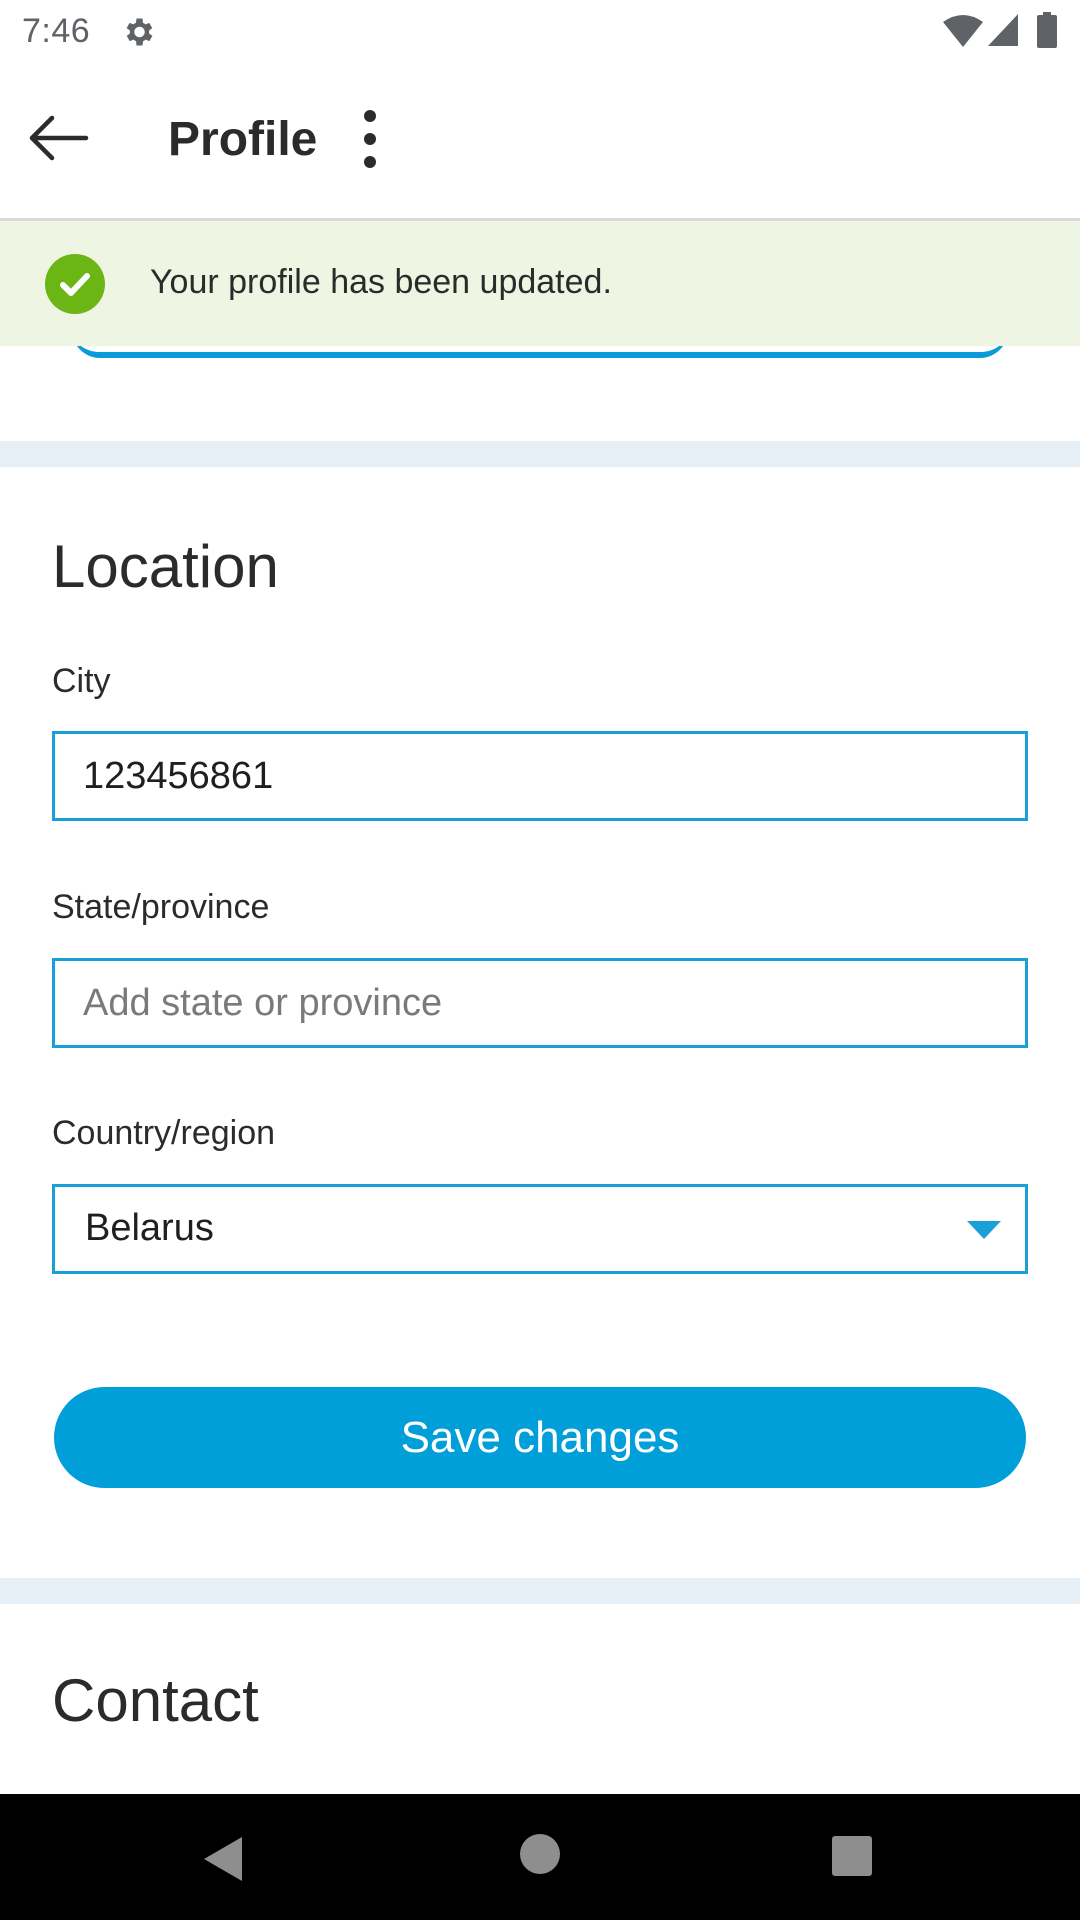  I want to click on success-message: Your profile has been updated., so click(381, 282).